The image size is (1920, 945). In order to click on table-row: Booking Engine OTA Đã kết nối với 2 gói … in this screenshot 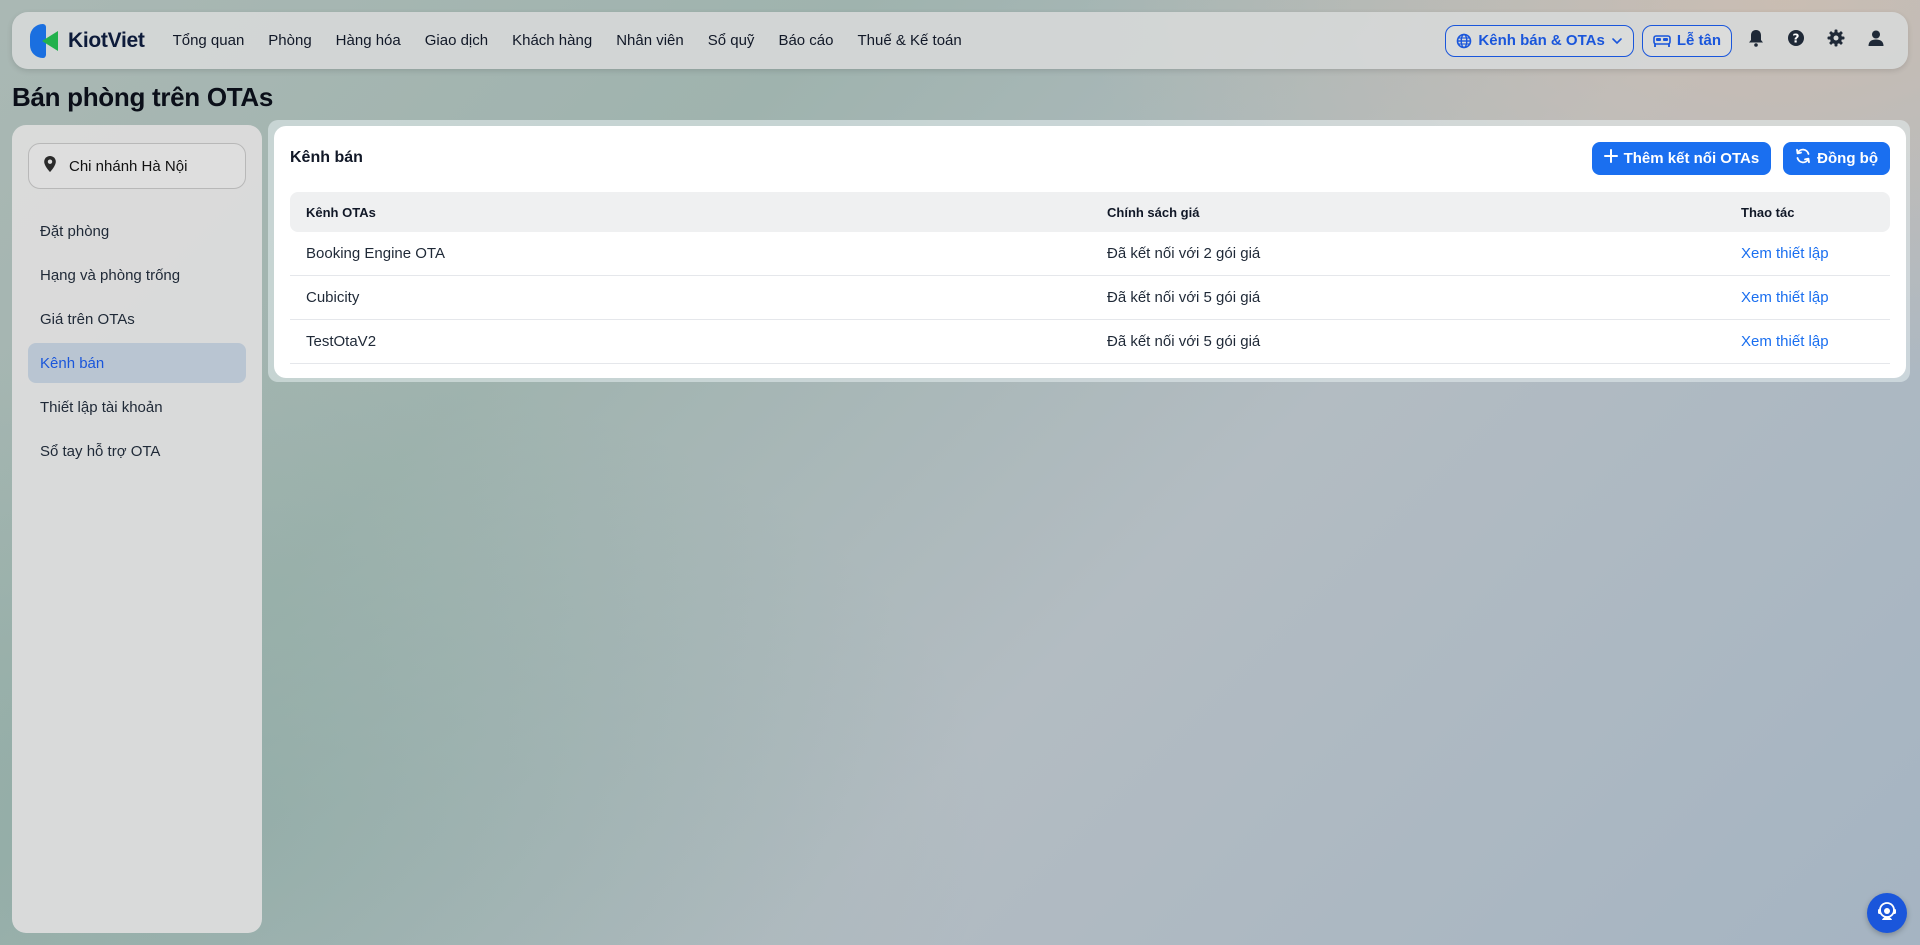, I will do `click(1090, 254)`.